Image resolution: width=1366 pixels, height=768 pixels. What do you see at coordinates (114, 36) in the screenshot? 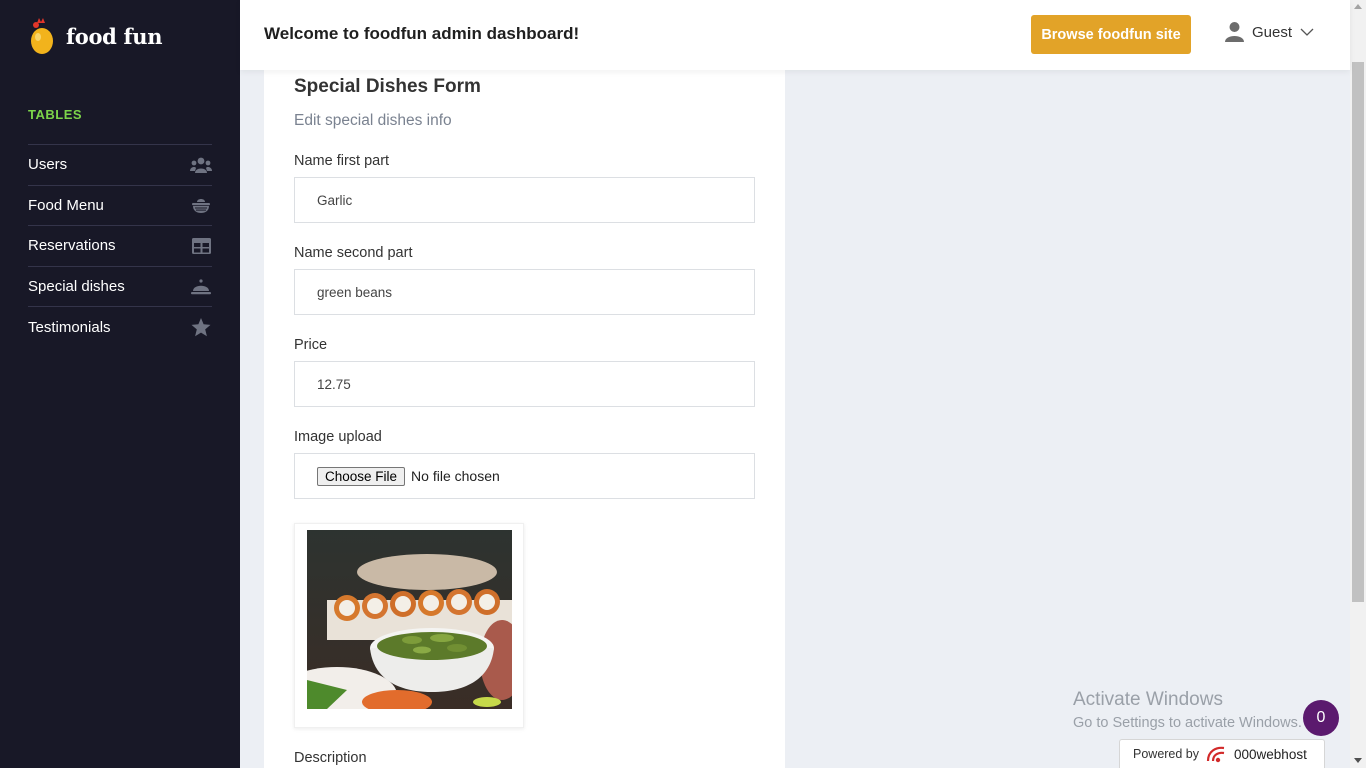
I see `brand-name: food fun` at bounding box center [114, 36].